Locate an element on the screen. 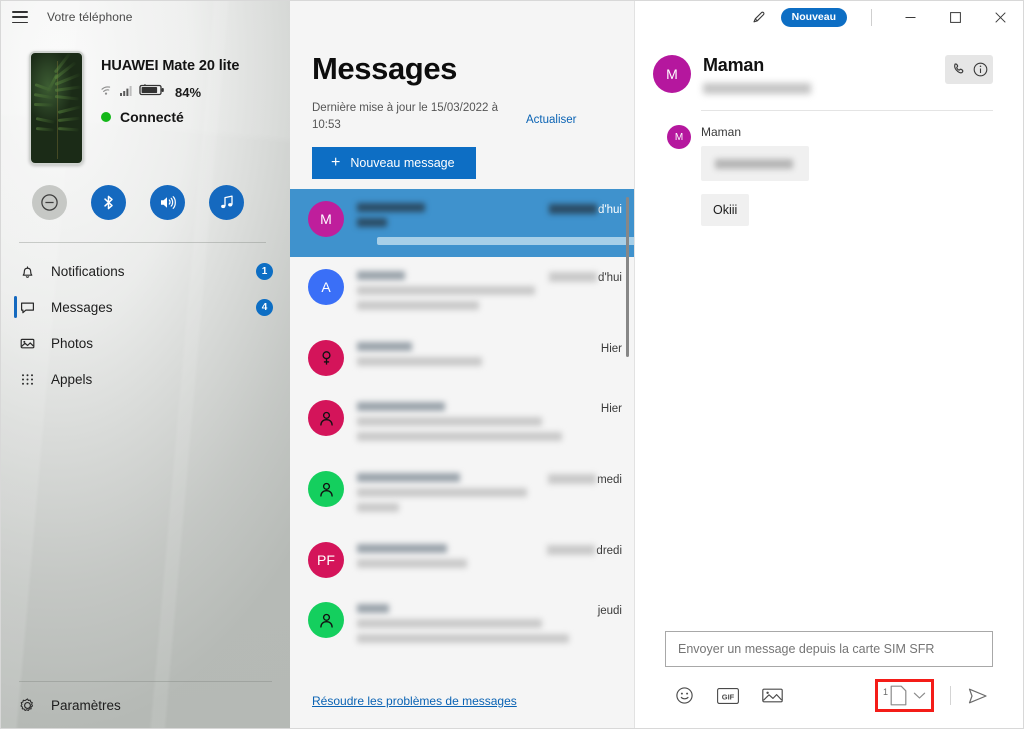 This screenshot has width=1024, height=729. new-message-button: + Nouveau message is located at coordinates (394, 163).